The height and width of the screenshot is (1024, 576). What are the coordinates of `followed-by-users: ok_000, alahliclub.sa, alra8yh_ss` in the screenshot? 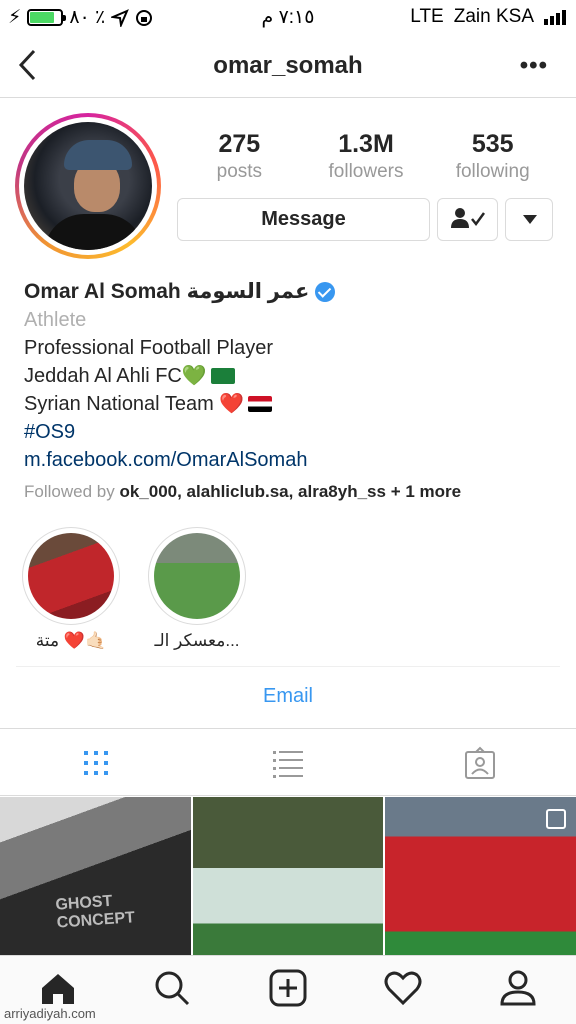 It's located at (252, 491).